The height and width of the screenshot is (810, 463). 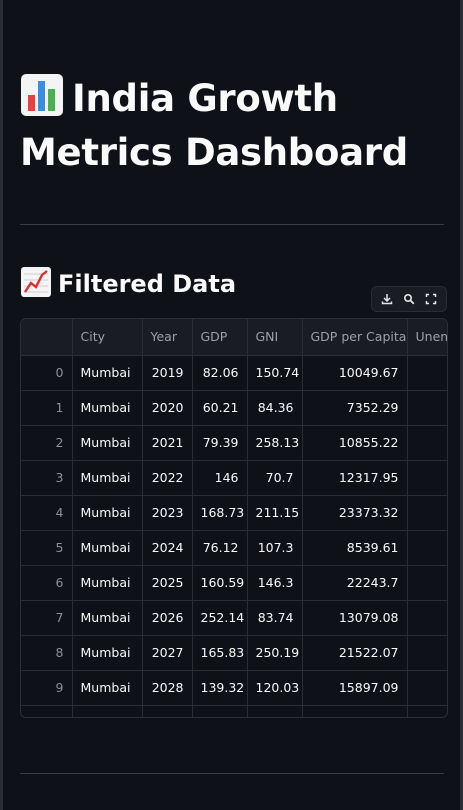 I want to click on row-index: 7, so click(x=47, y=618).